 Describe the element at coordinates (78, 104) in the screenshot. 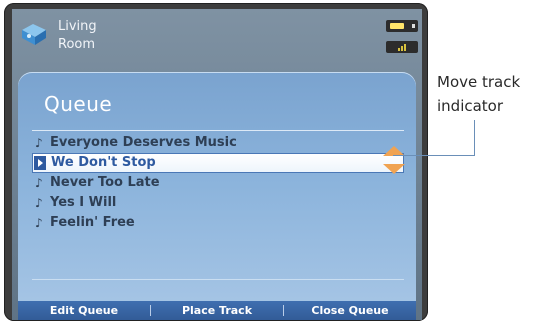

I see `queue-title: Queue` at that location.